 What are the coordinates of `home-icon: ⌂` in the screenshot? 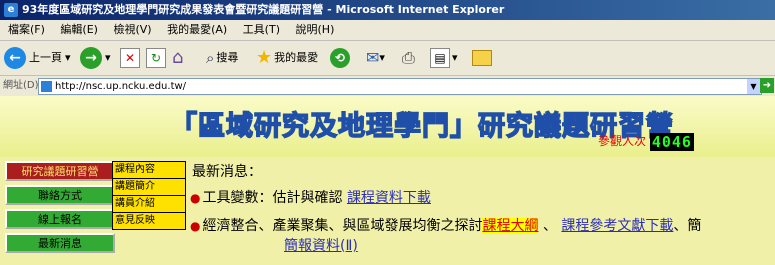 It's located at (178, 57).